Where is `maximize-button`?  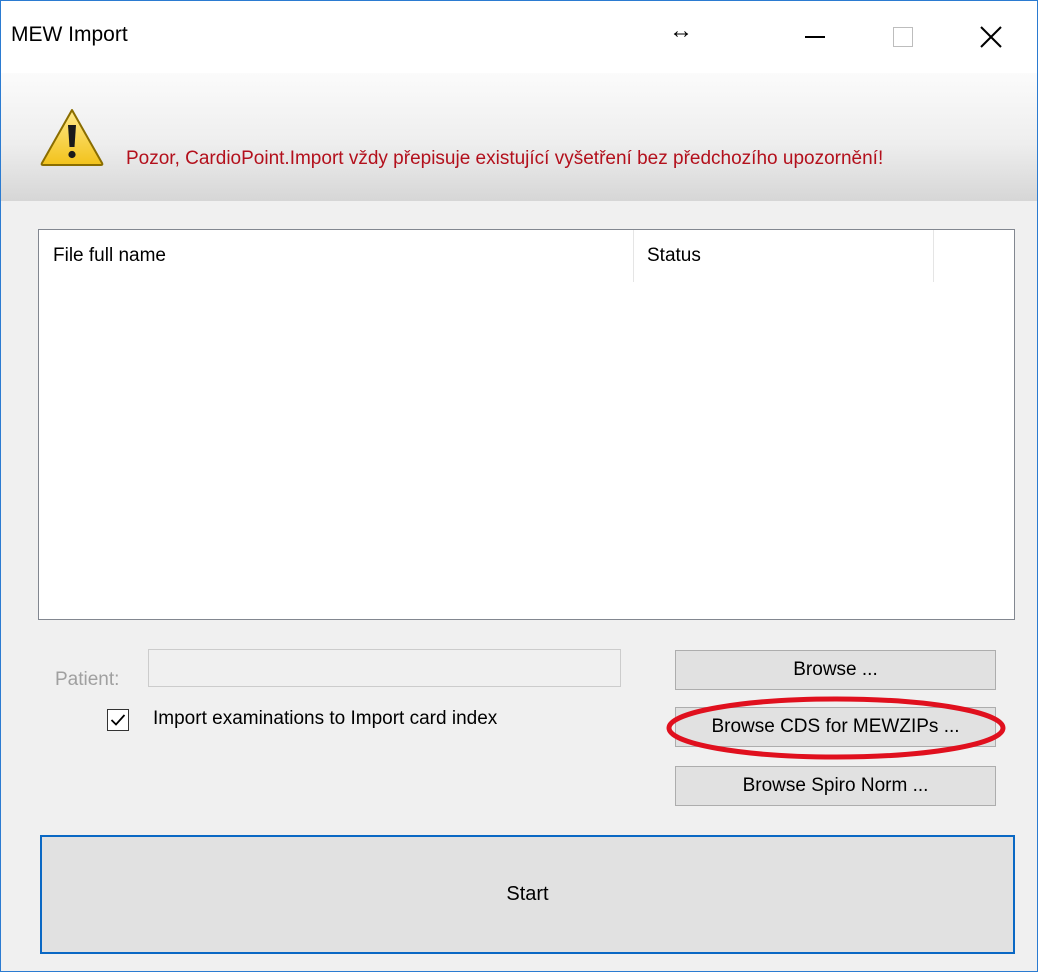
maximize-button is located at coordinates (903, 37).